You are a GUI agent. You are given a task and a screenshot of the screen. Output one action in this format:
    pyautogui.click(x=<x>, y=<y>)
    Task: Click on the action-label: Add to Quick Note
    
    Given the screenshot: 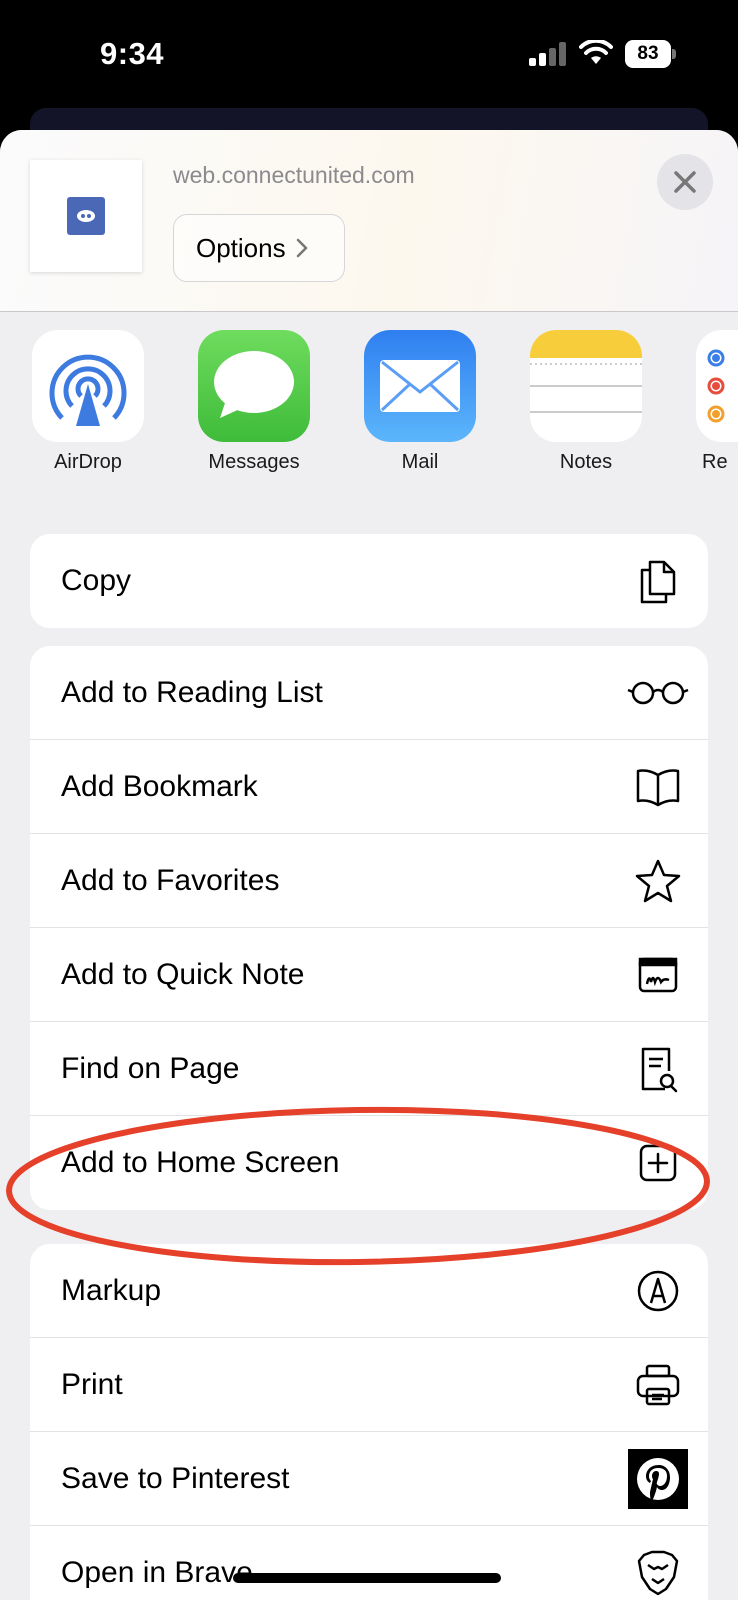 What is the action you would take?
    pyautogui.click(x=183, y=974)
    